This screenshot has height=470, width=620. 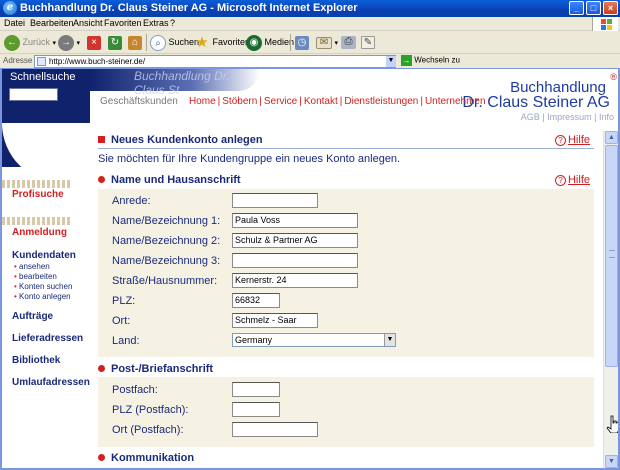 I want to click on edit-button: ✎, so click(x=368, y=42).